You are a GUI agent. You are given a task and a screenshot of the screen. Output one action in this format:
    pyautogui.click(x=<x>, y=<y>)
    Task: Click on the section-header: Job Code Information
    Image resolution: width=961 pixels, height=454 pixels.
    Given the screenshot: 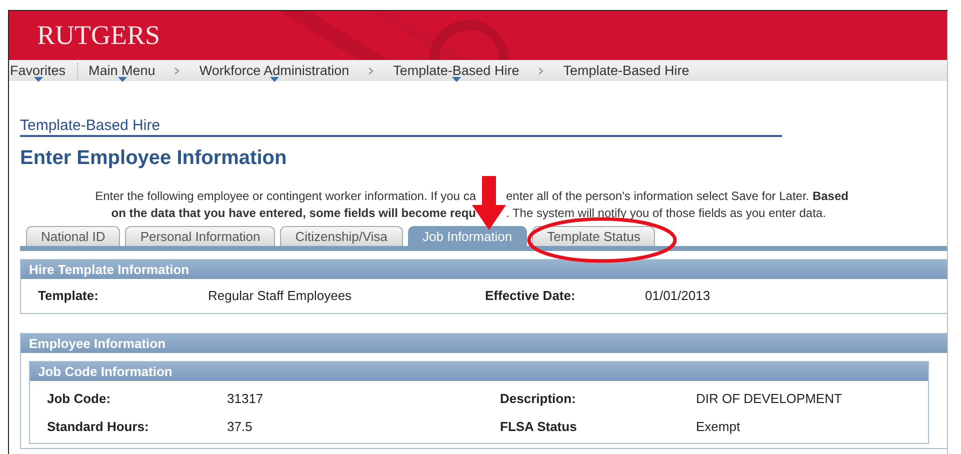 What is the action you would take?
    pyautogui.click(x=479, y=371)
    